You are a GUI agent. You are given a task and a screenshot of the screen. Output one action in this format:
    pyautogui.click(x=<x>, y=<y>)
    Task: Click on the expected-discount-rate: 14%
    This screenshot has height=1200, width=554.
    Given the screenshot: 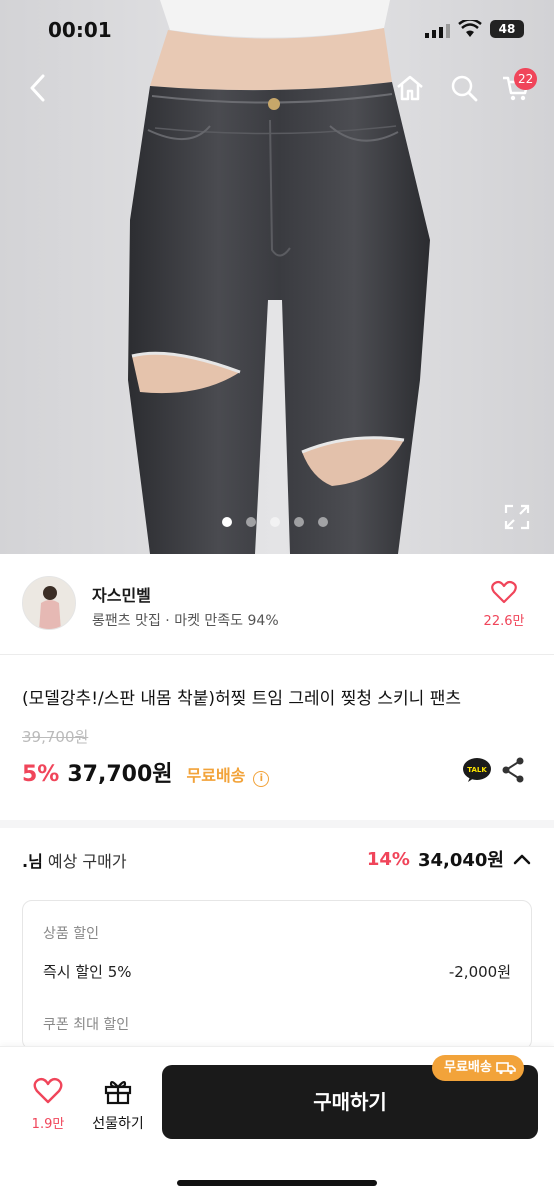 What is the action you would take?
    pyautogui.click(x=388, y=859)
    